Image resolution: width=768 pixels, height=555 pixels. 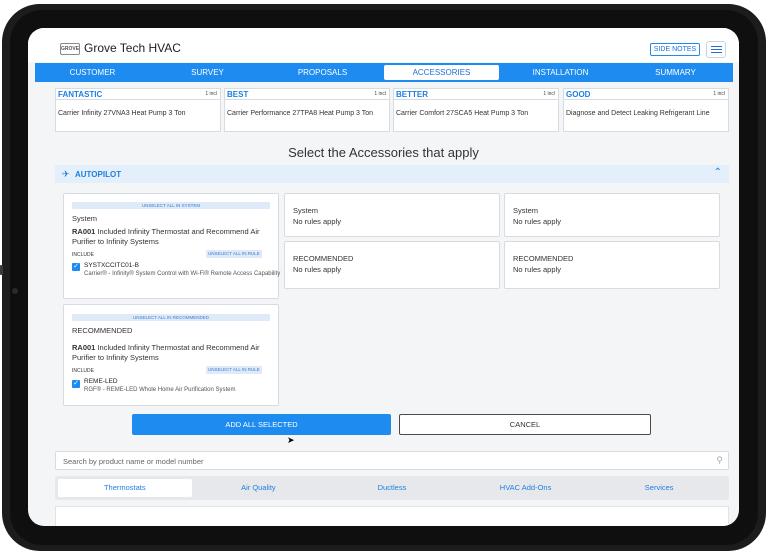 What do you see at coordinates (462, 113) in the screenshot?
I see `tier-product: Carrier Comfort 27SCA5 Heat Pump 3 Ton` at bounding box center [462, 113].